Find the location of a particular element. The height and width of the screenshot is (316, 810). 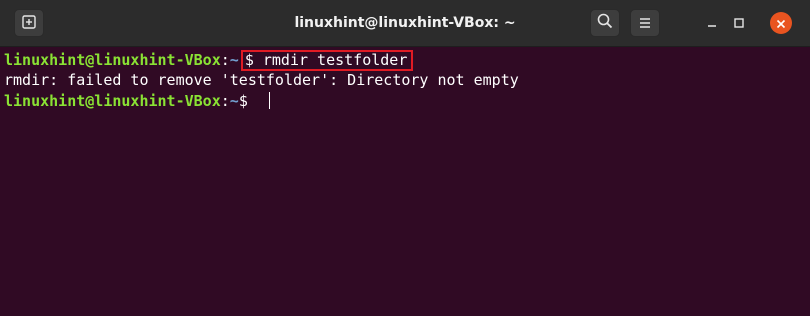

title-bar: linuxhint@linuxhint-VBox: ~ is located at coordinates (405, 23).